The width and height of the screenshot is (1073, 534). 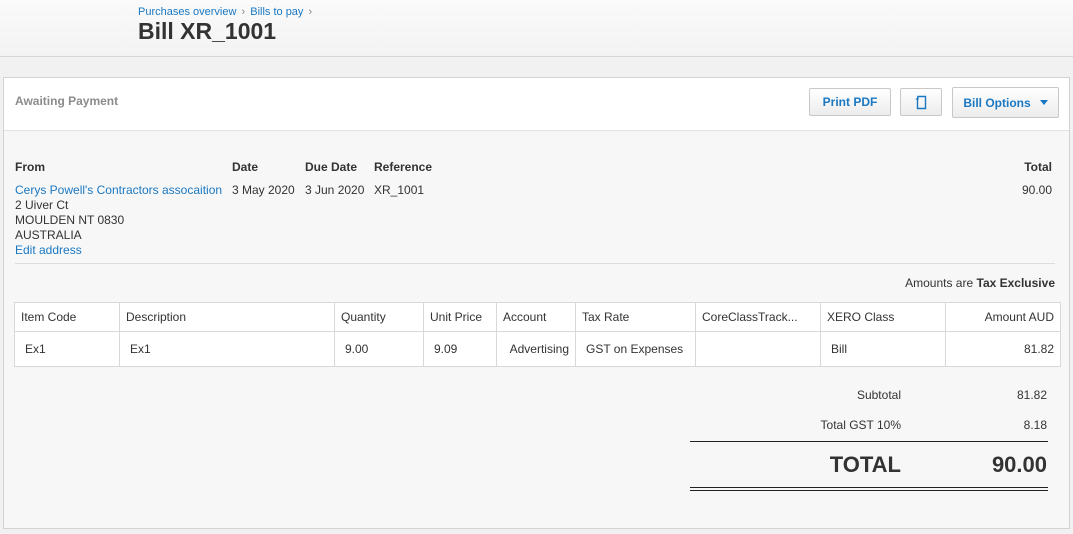 I want to click on column-header-tax-rate: Tax Rate, so click(x=635, y=317).